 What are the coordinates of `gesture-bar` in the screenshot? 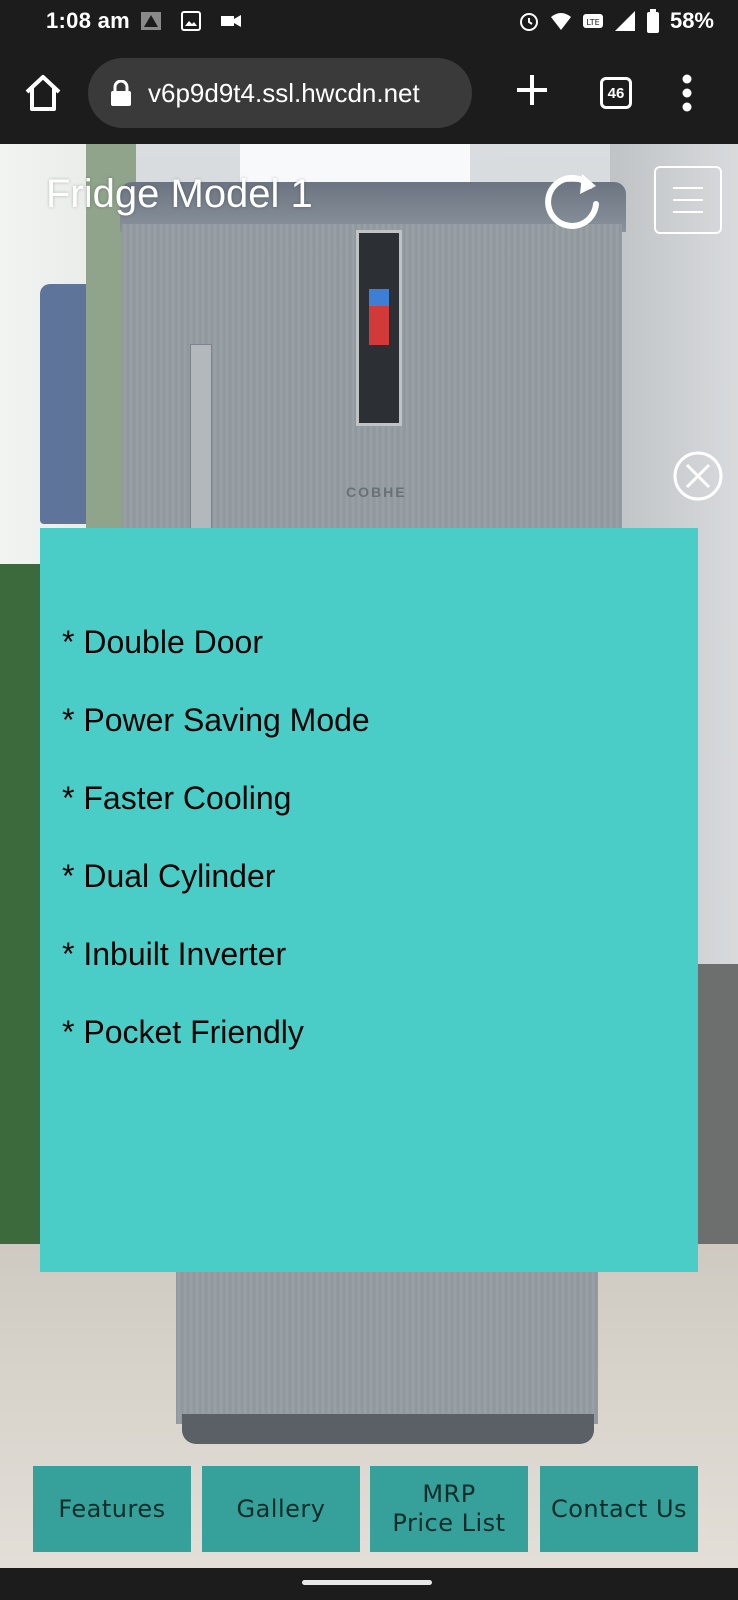 It's located at (369, 1584).